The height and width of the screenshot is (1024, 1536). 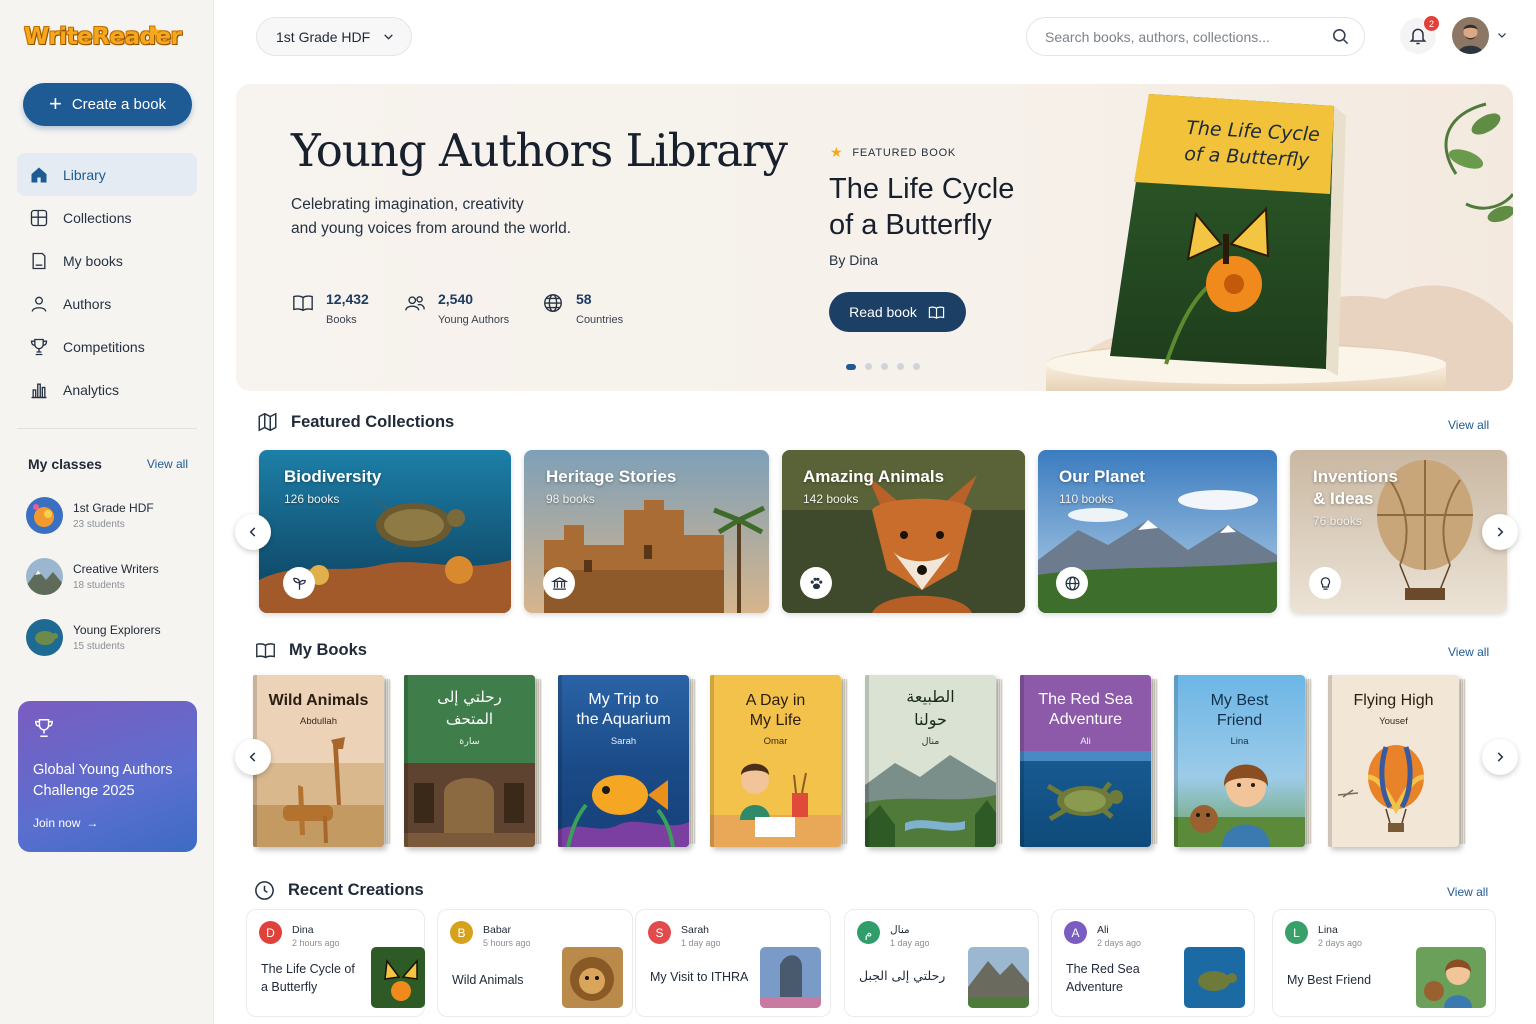 I want to click on books-prev-button, so click(x=253, y=757).